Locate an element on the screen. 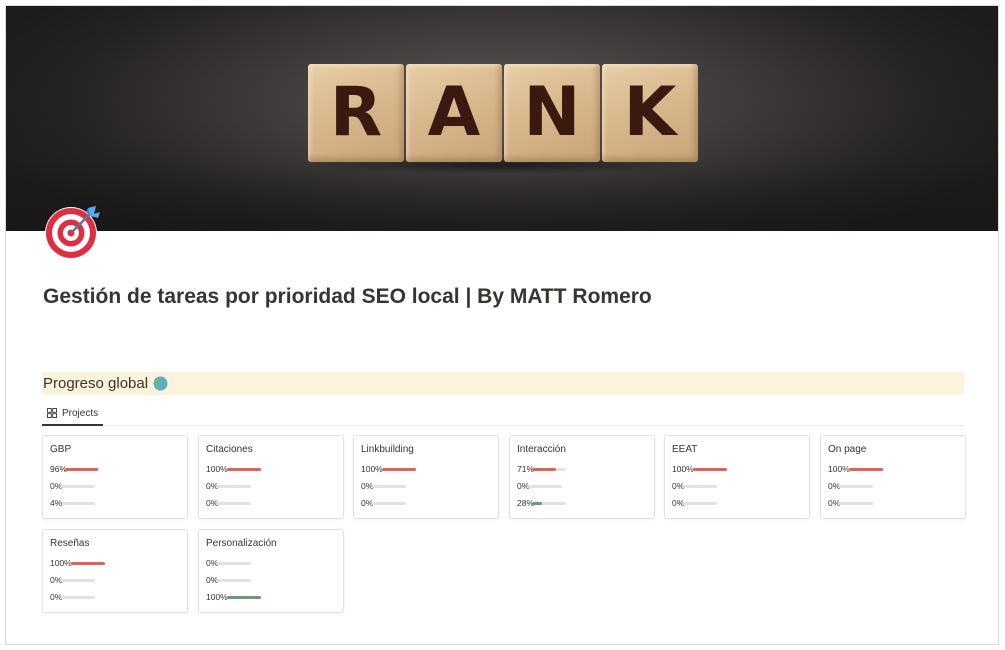  wood-tile: K is located at coordinates (650, 113).